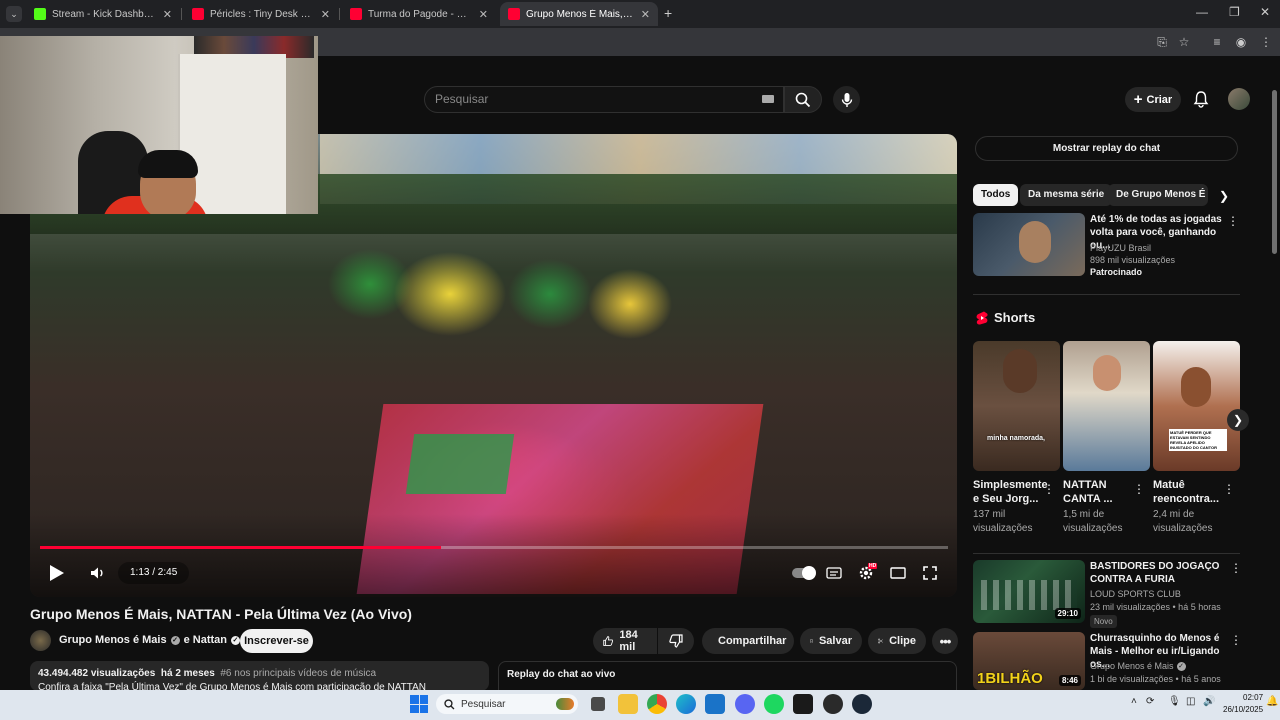 Image resolution: width=1280 pixels, height=720 pixels. I want to click on video-channel: Grupo Menos é Mais ✓, so click(1138, 666).